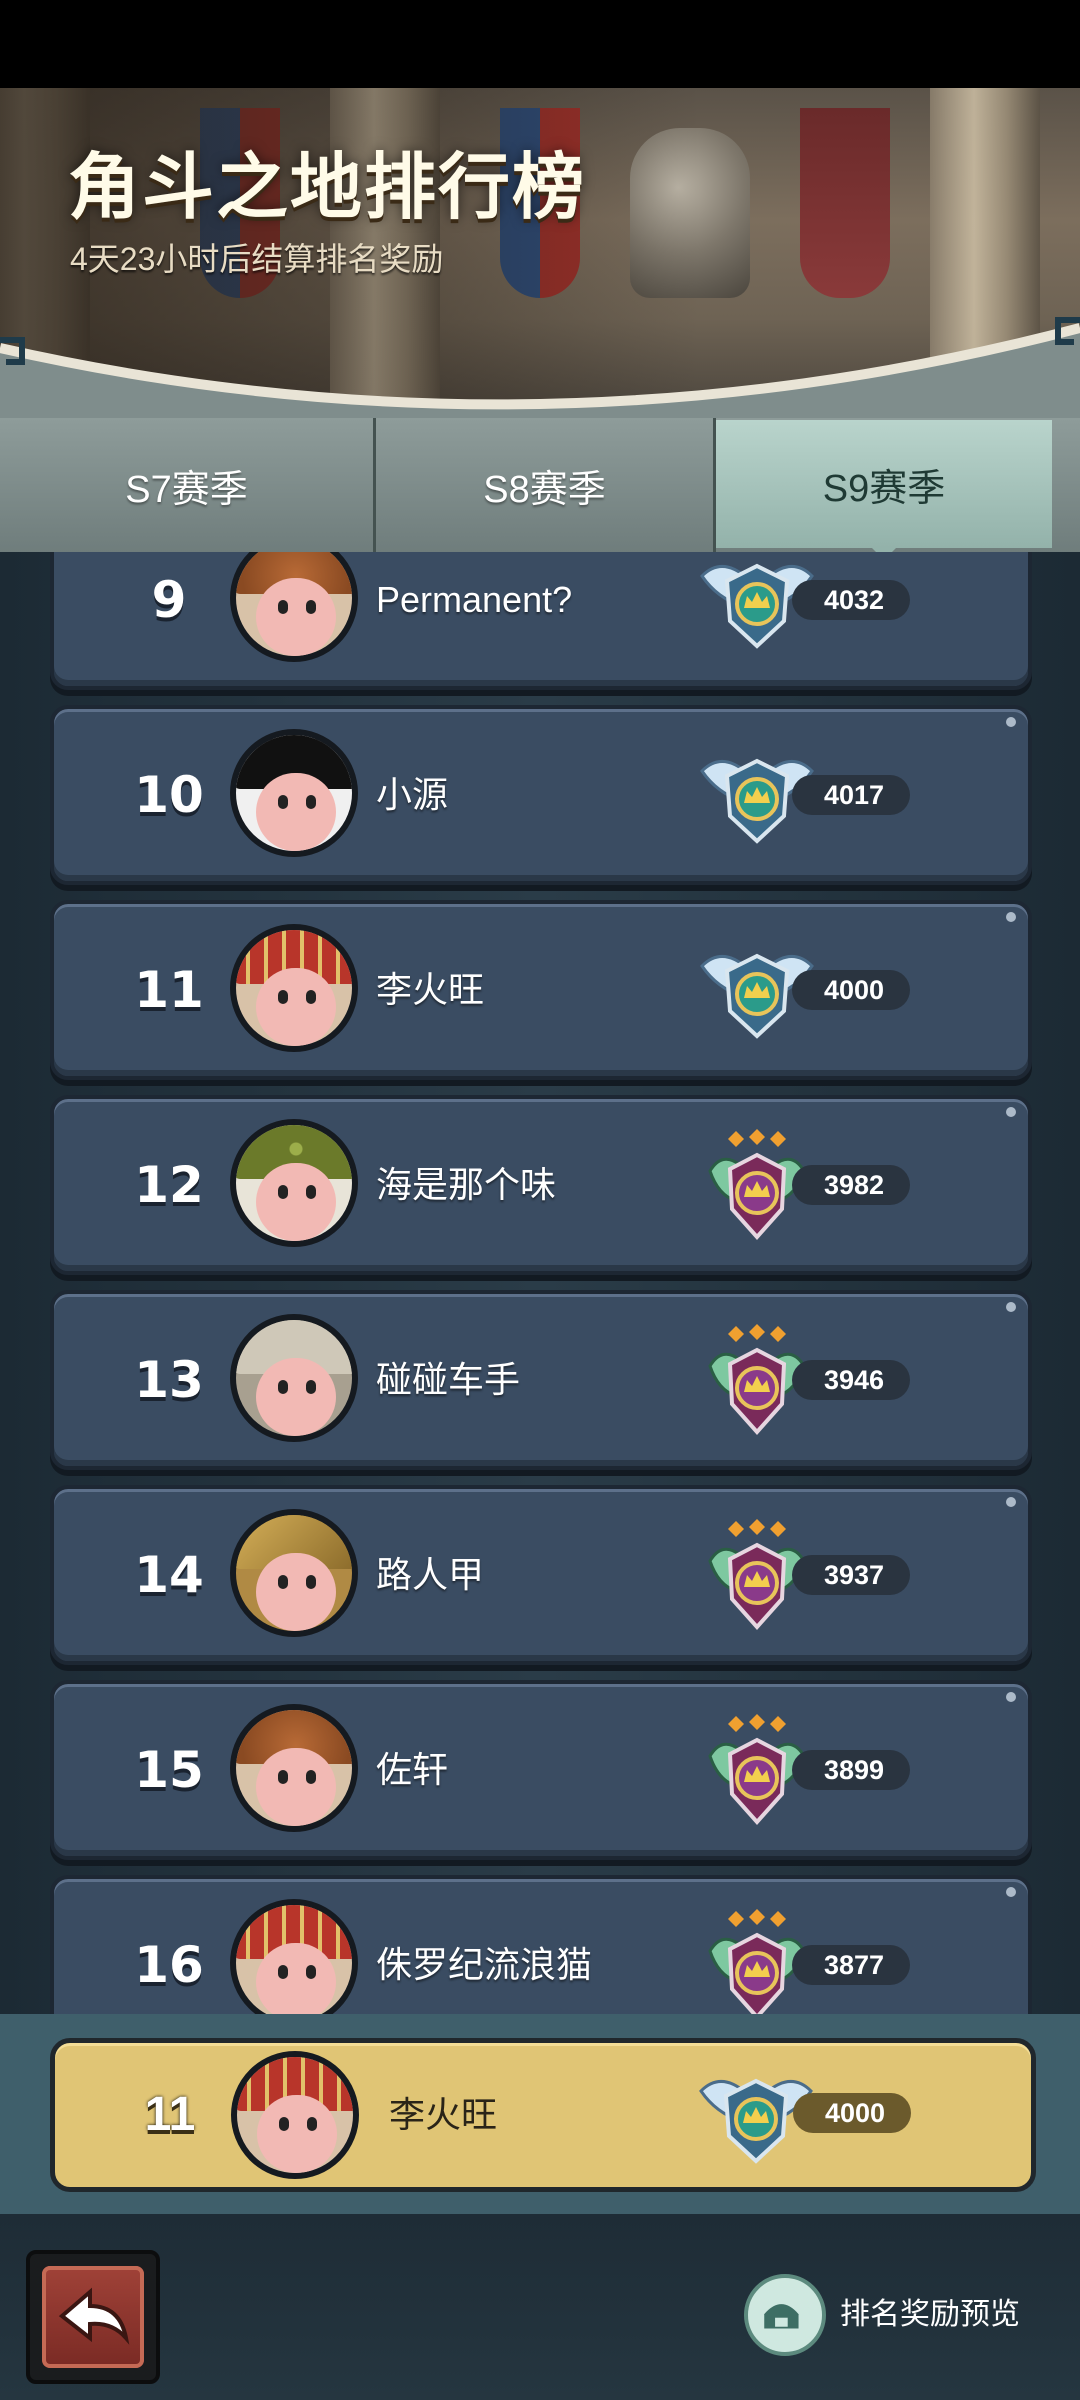 The image size is (1080, 2400). What do you see at coordinates (327, 188) in the screenshot?
I see `page-title: 角斗之地排行榜` at bounding box center [327, 188].